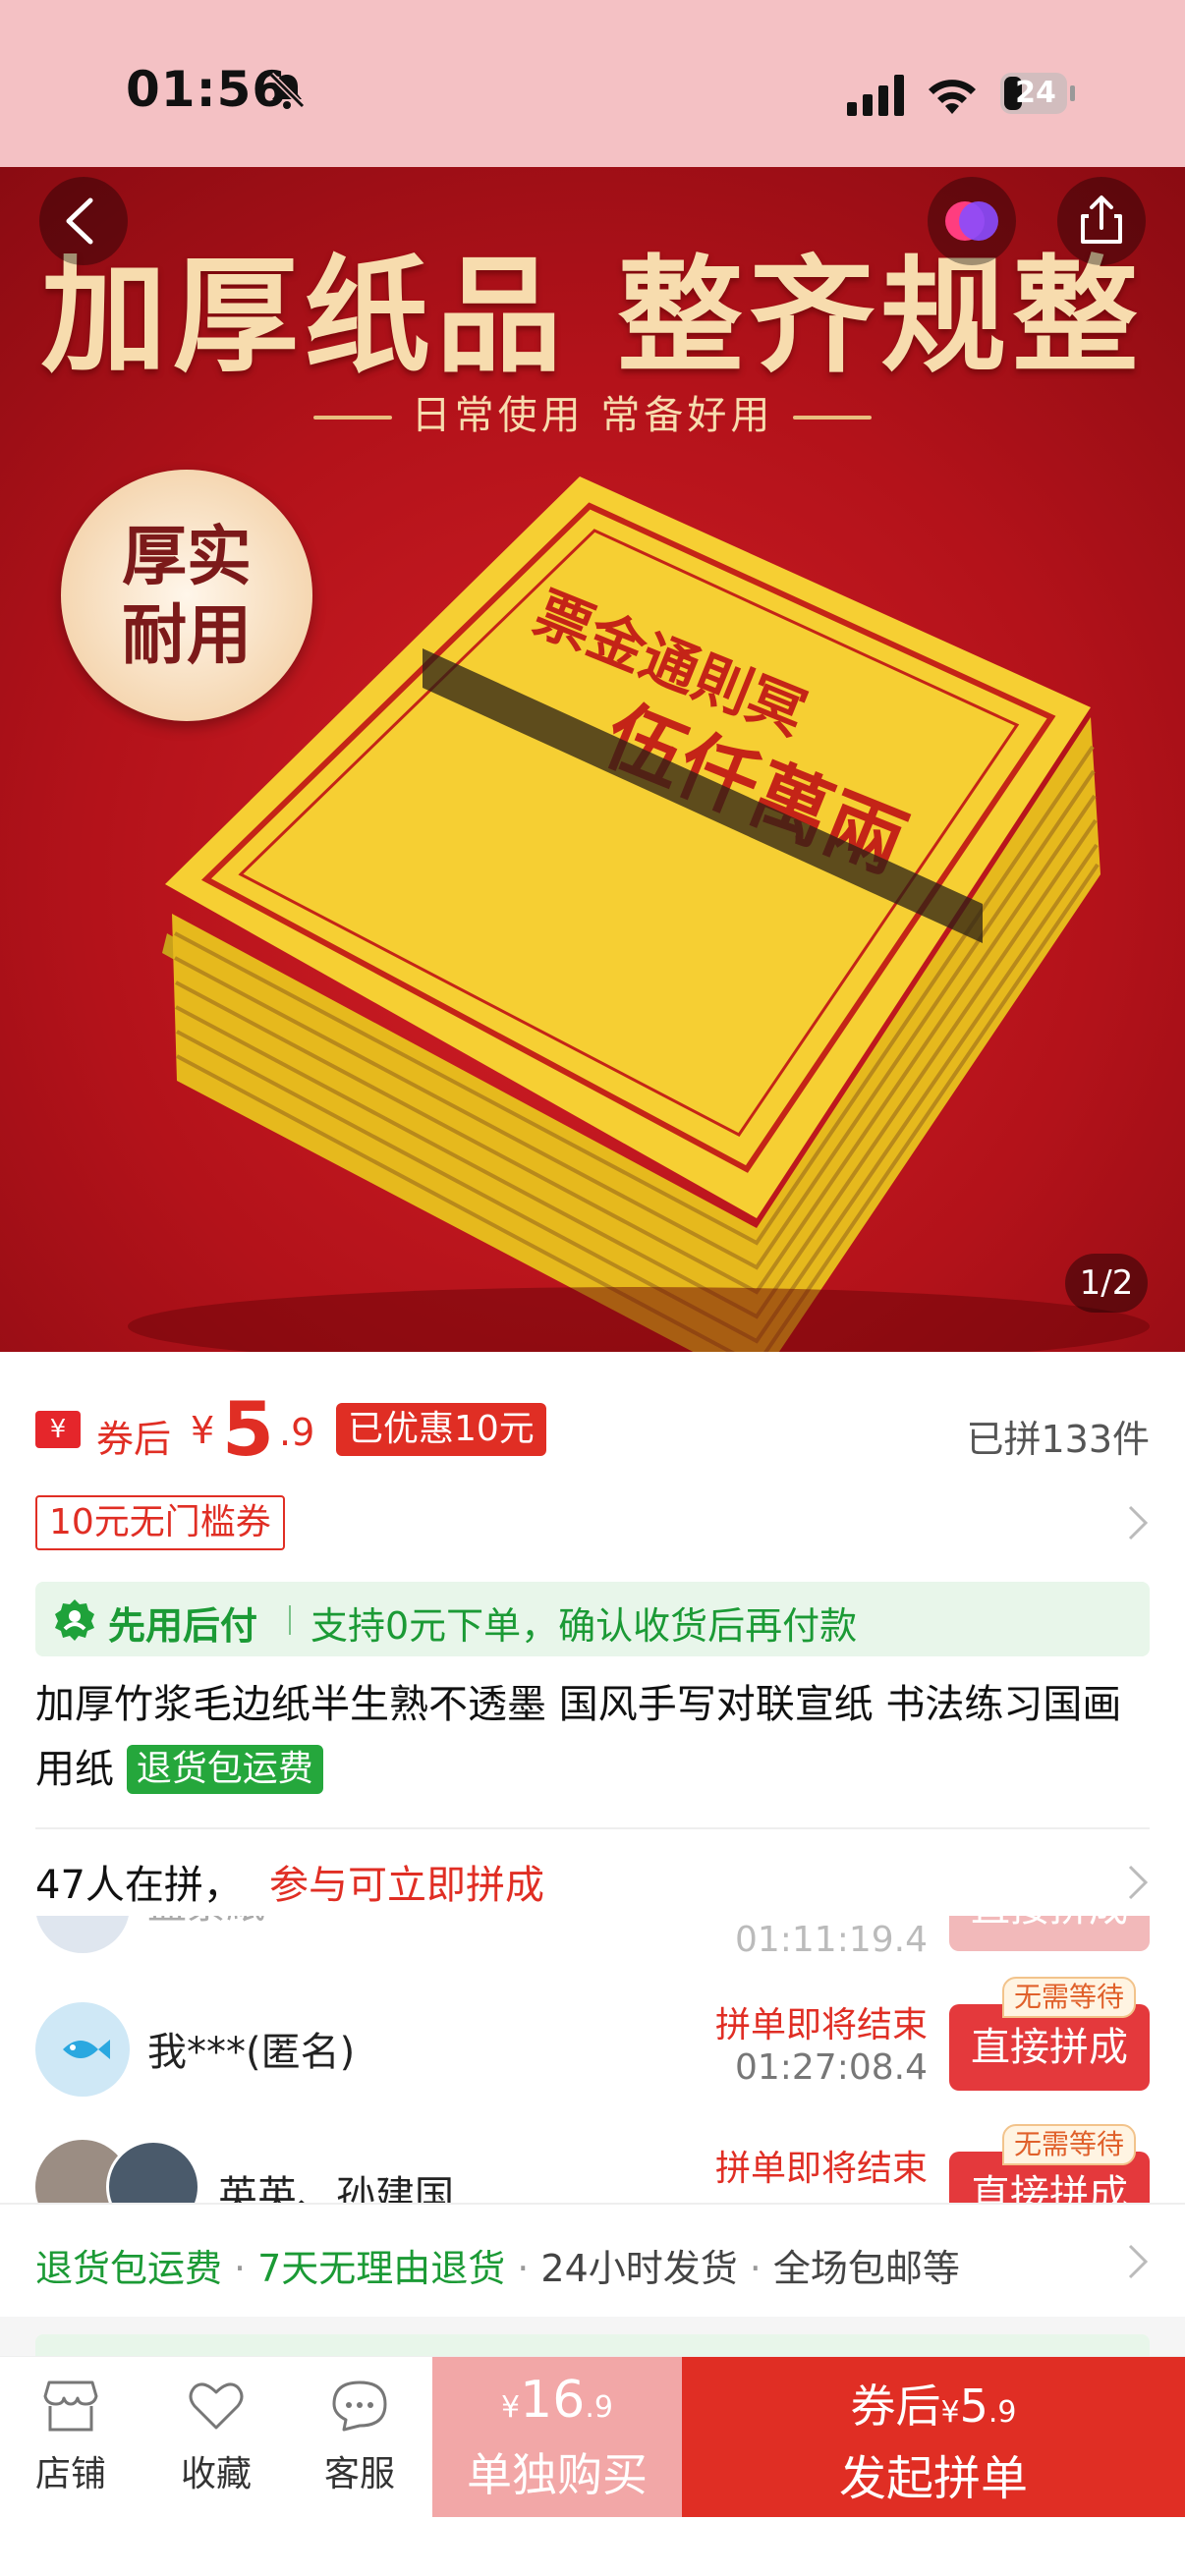 This screenshot has height=2576, width=1185. What do you see at coordinates (359, 2406) in the screenshot?
I see `chat-icon` at bounding box center [359, 2406].